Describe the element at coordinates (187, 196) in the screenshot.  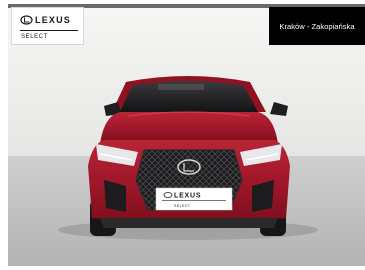
I see `plate-brand: LEXUS` at that location.